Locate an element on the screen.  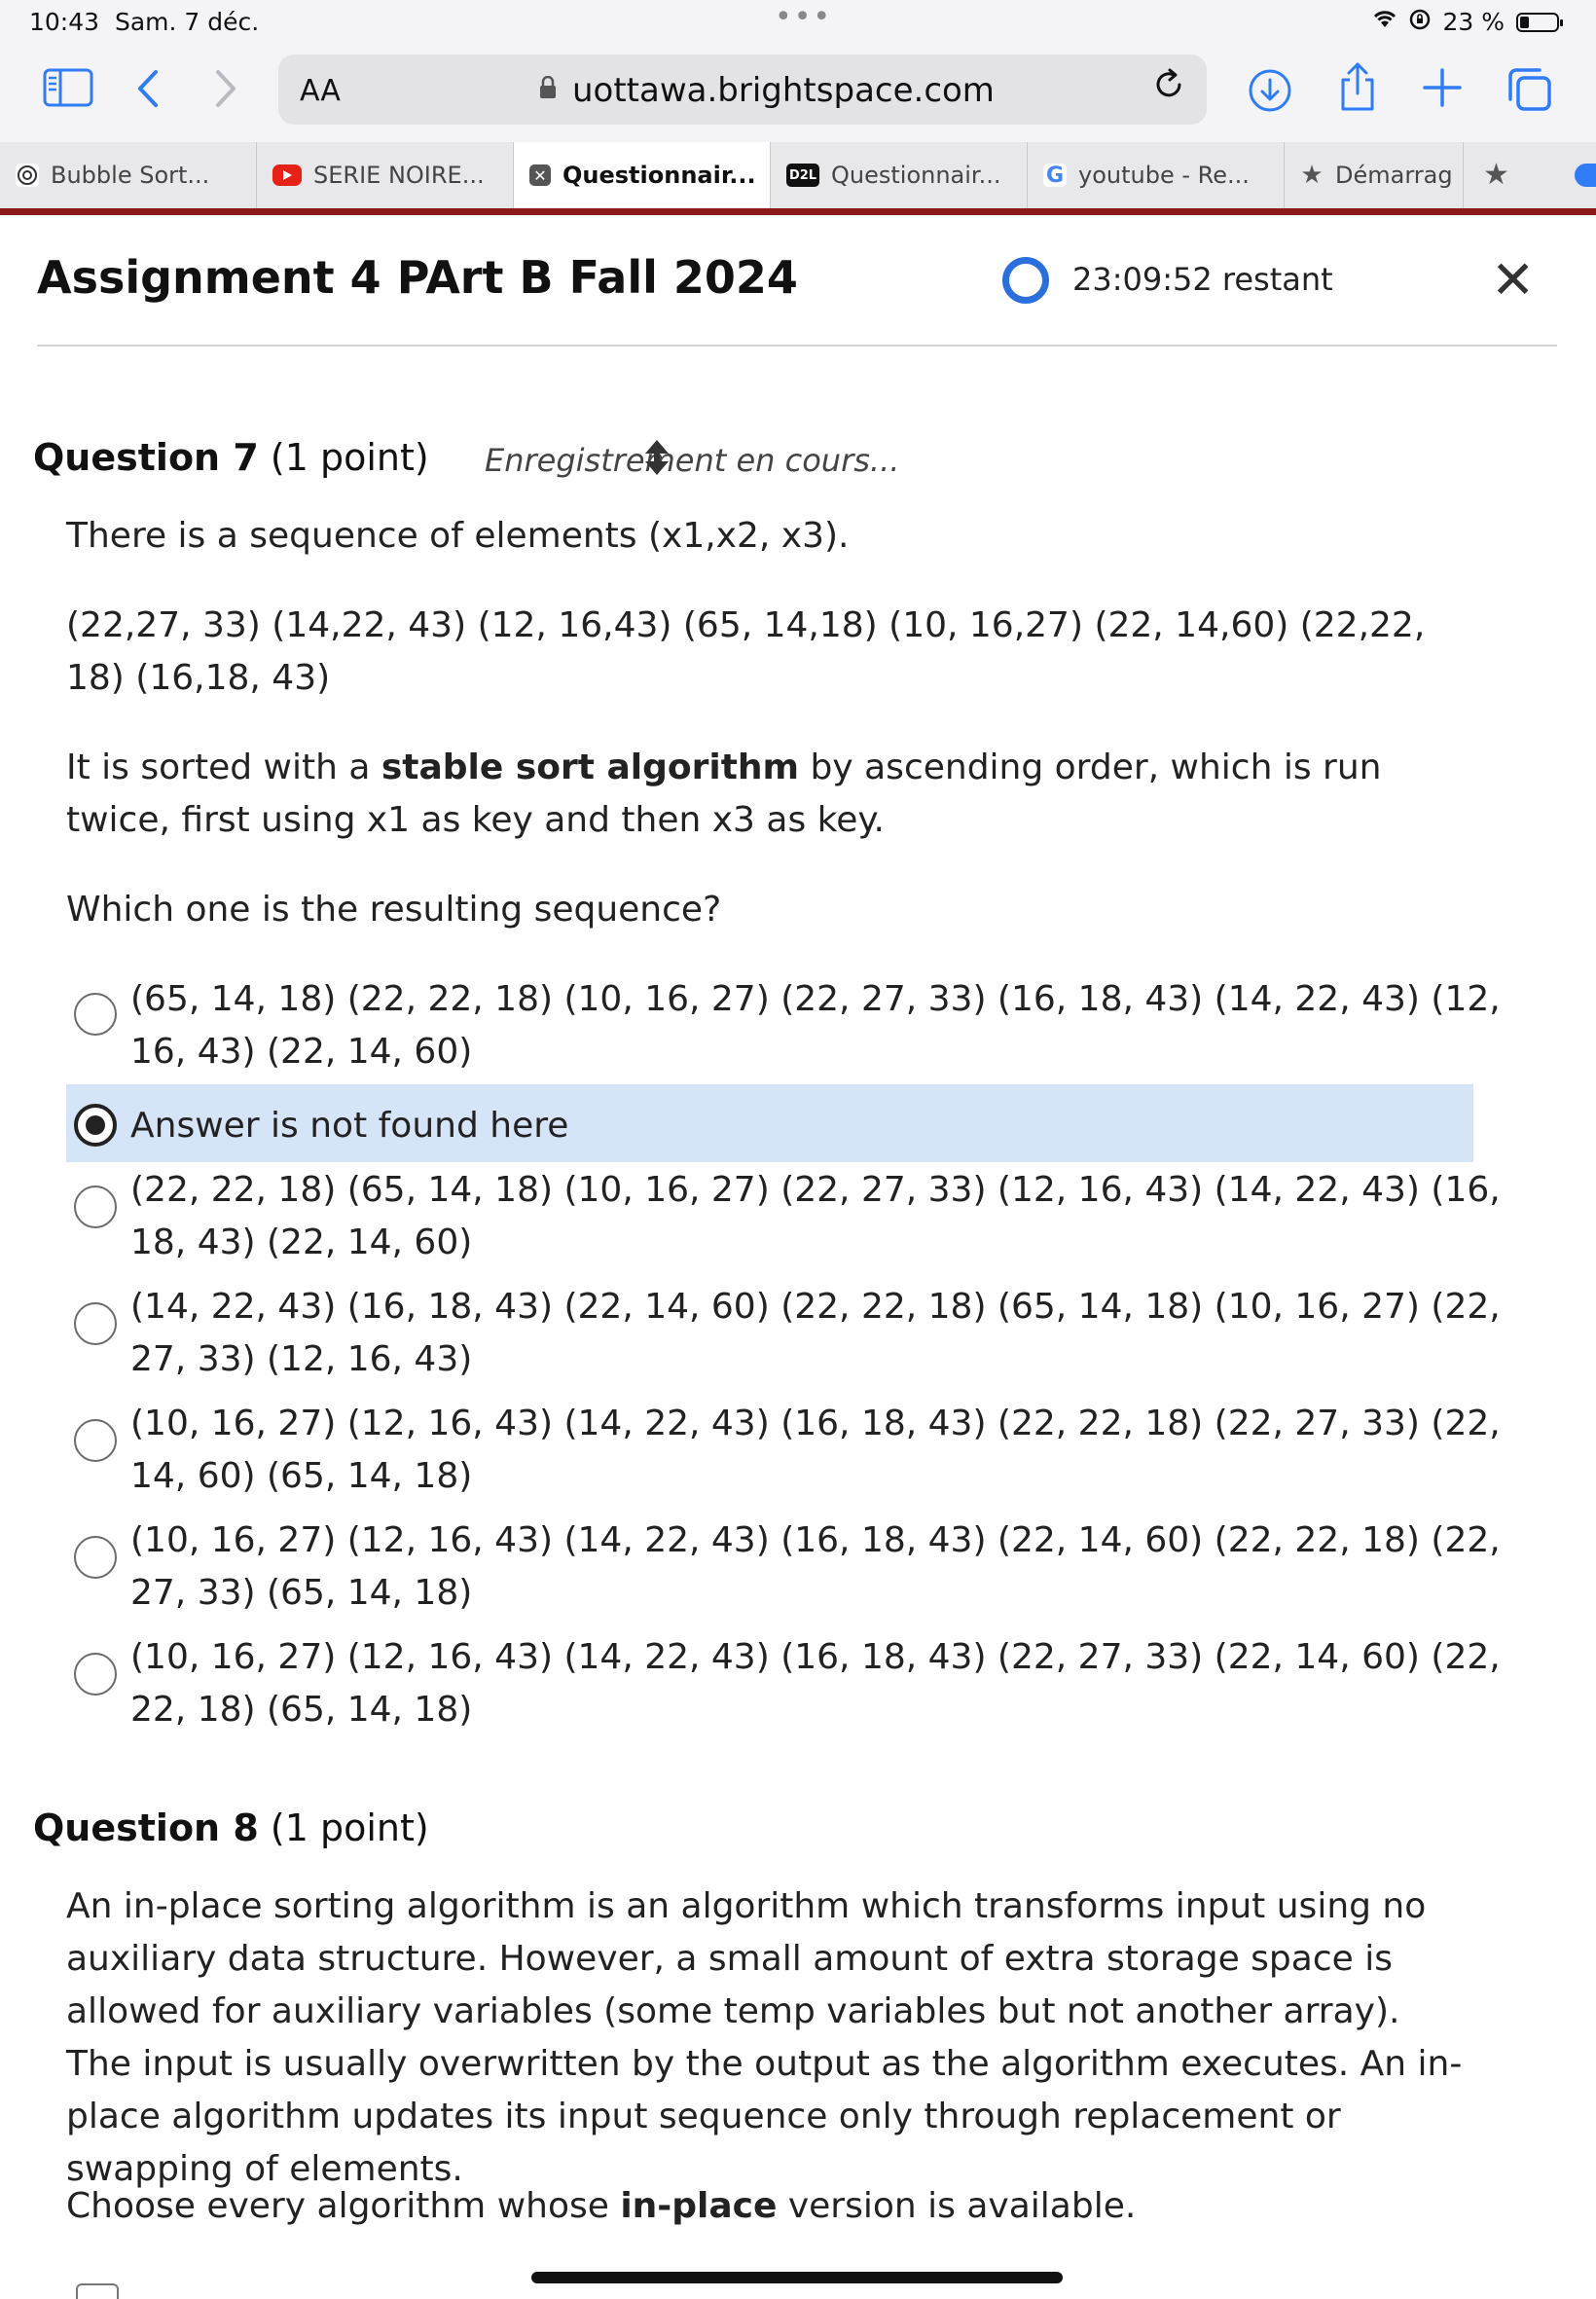
question-7-prompt: Which one is the resulting sequence? is located at coordinates (394, 910).